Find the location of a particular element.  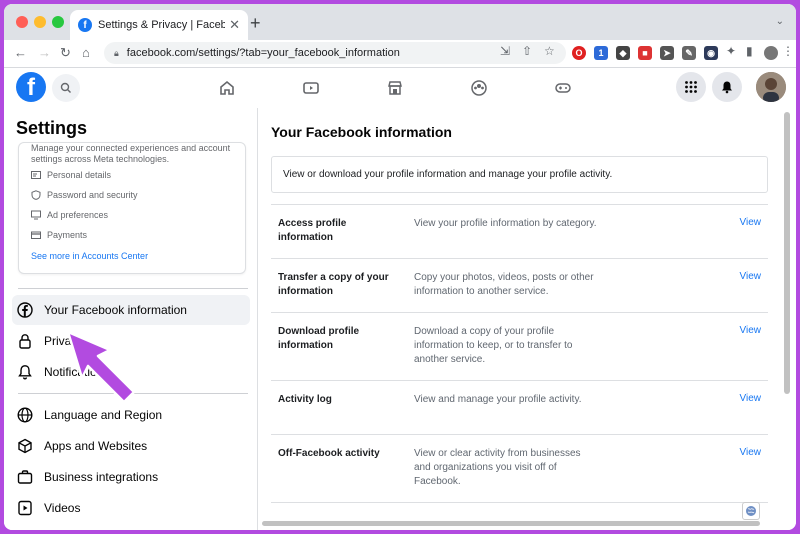

sidebar-item-apps-websites: Apps and Websites is located at coordinates (131, 446).